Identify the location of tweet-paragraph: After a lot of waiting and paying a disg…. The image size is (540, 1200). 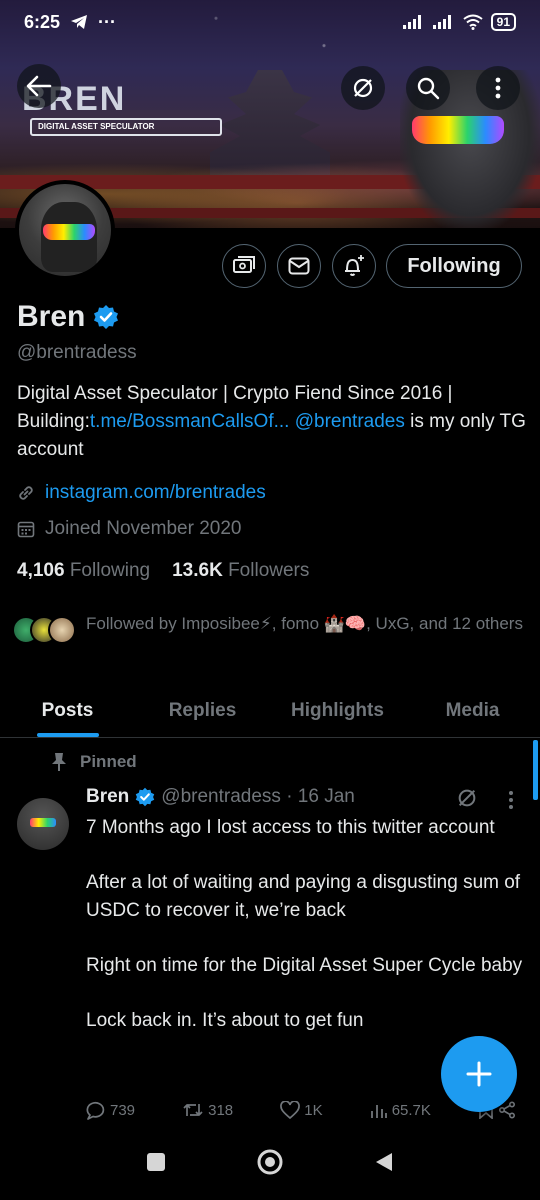
(303, 896).